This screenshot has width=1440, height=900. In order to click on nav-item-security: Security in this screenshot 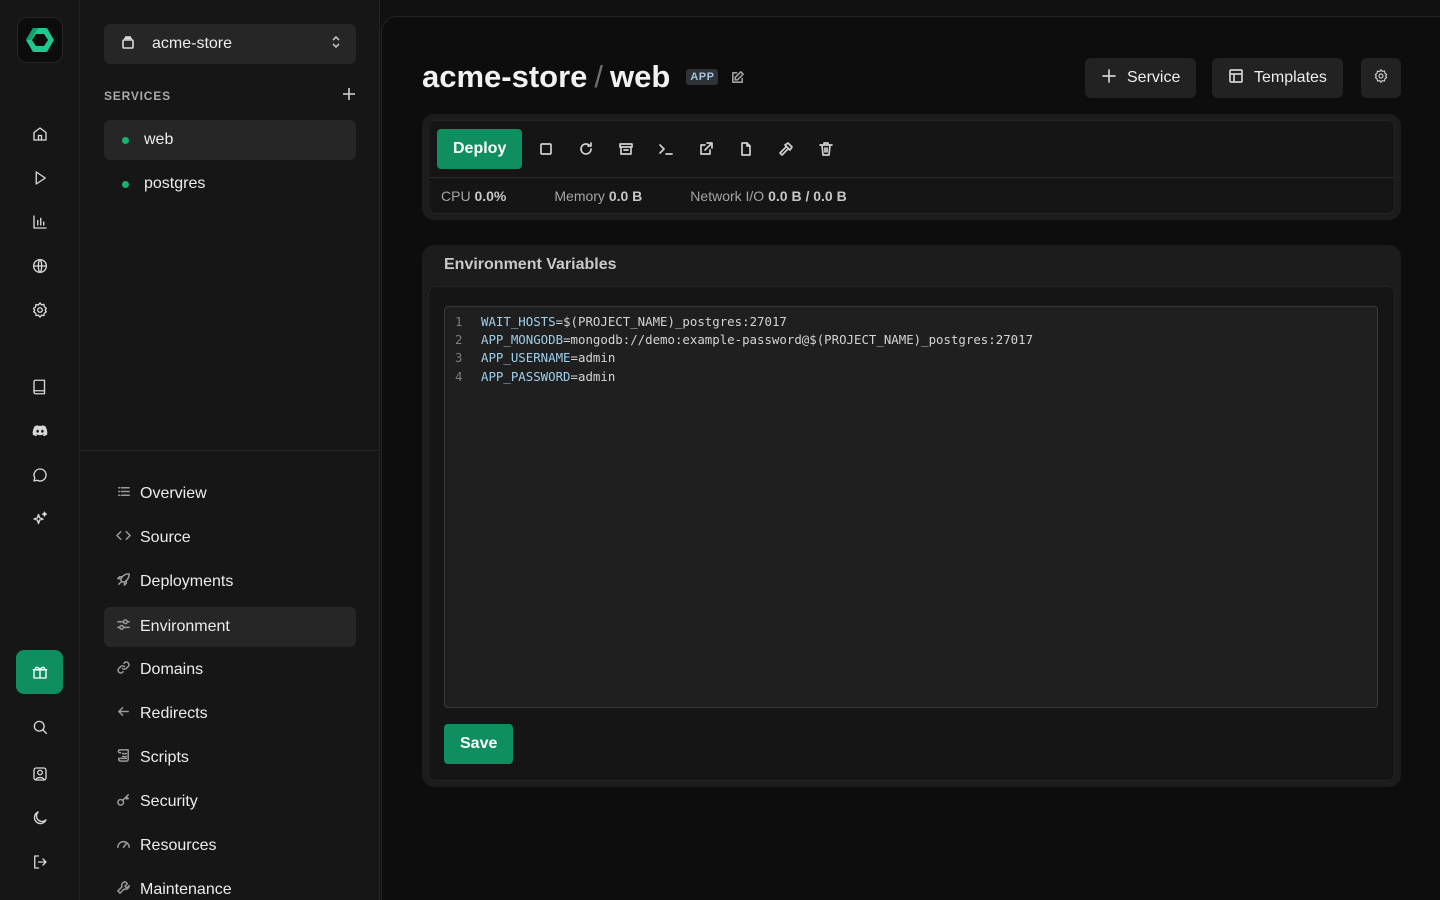, I will do `click(230, 802)`.